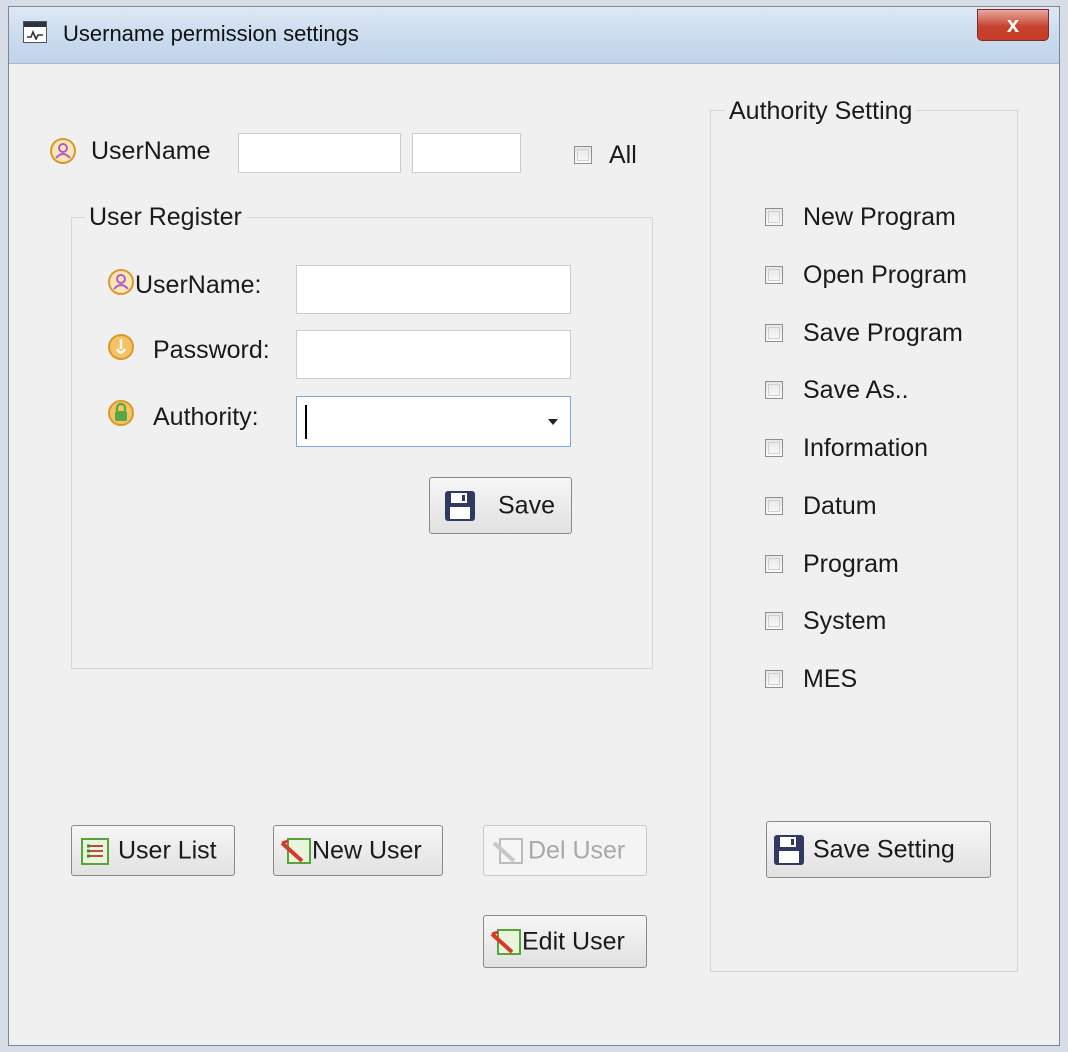 The image size is (1068, 1052). I want to click on password-label: Password:, so click(211, 350).